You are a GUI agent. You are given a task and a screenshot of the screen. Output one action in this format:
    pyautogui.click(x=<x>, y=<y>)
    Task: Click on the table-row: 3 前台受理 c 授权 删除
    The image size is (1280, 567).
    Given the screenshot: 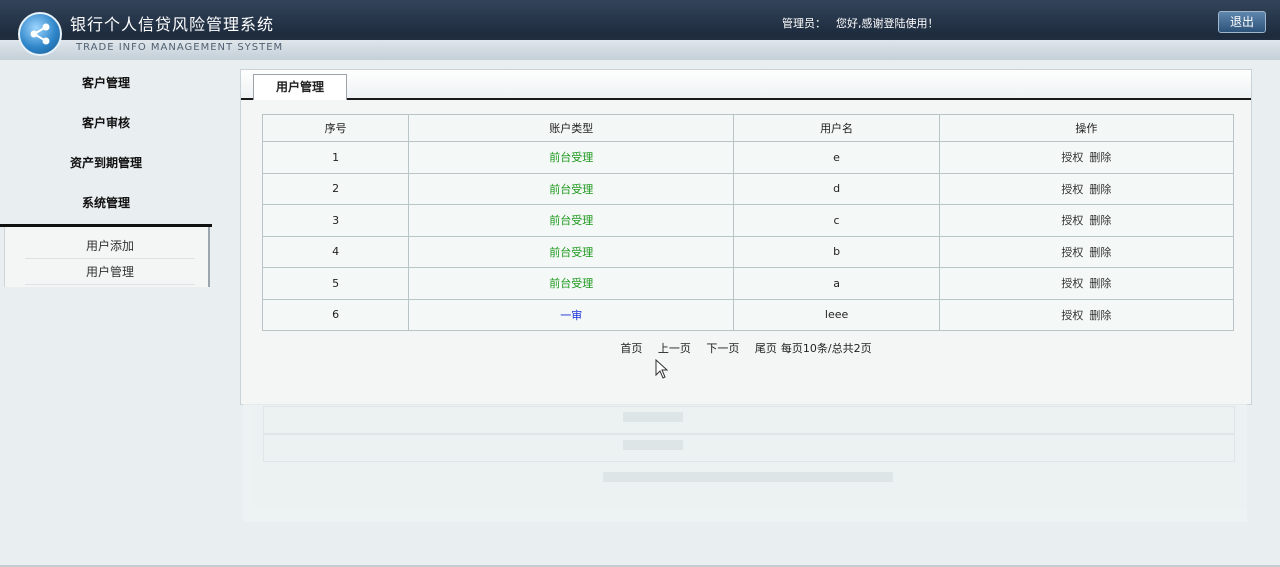 What is the action you would take?
    pyautogui.click(x=748, y=220)
    